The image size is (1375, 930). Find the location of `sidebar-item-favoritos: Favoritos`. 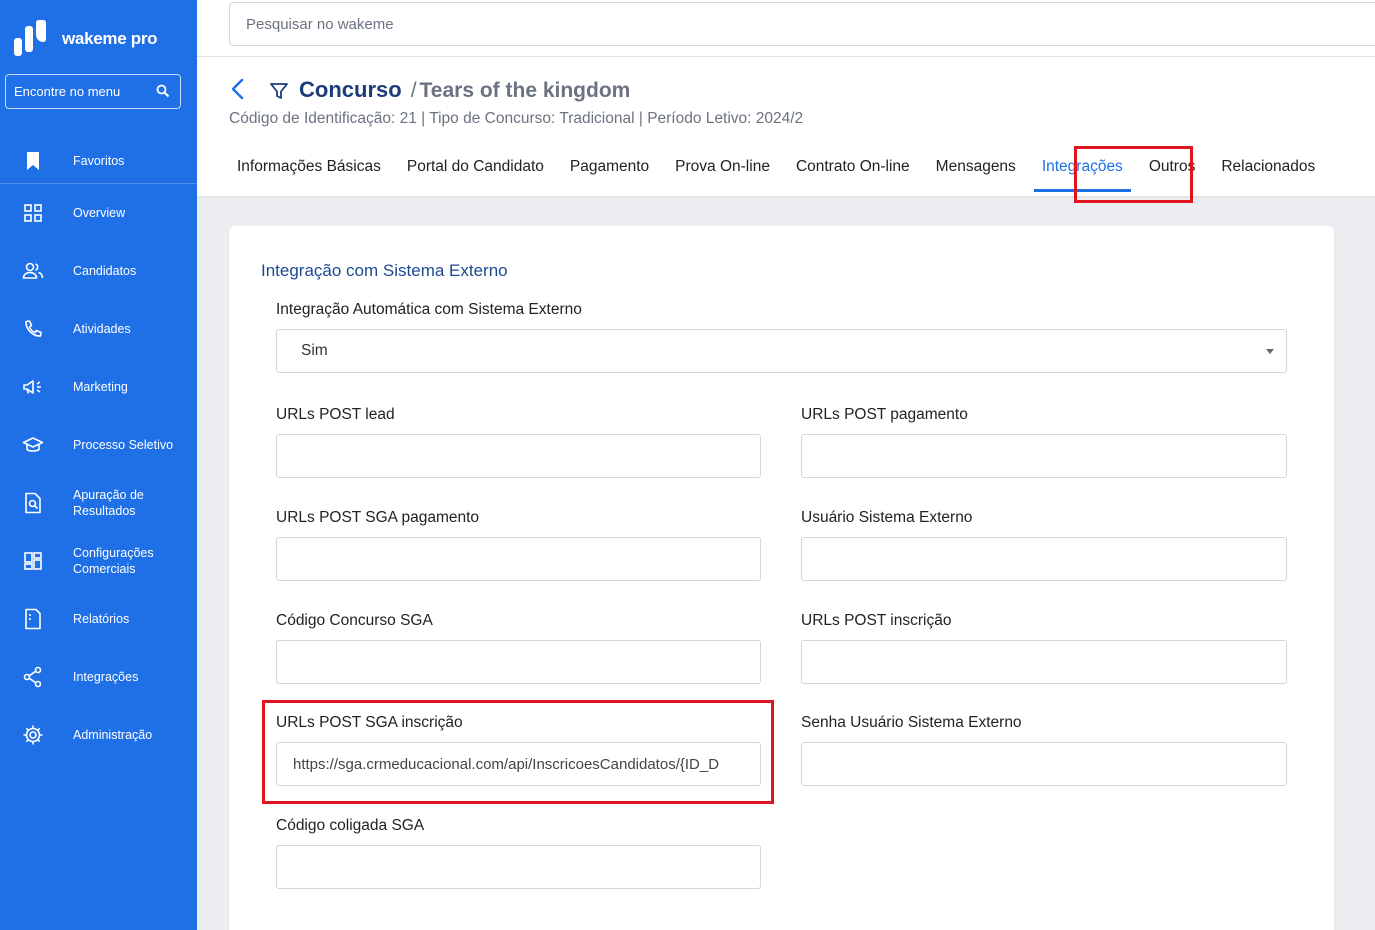

sidebar-item-favoritos: Favoritos is located at coordinates (98, 161).